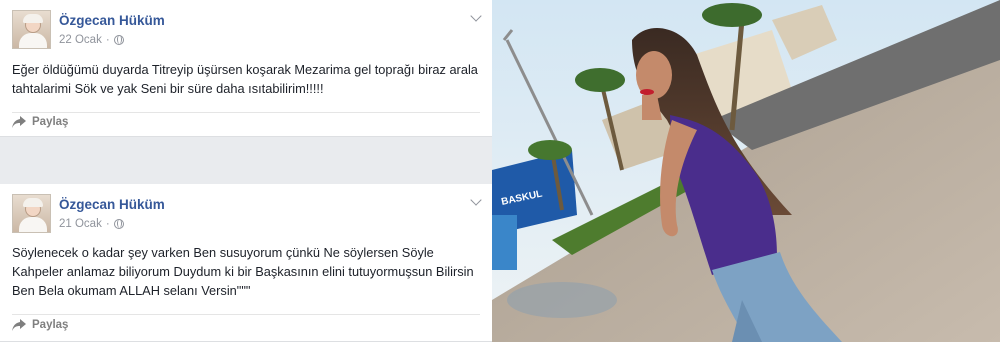 This screenshot has width=1000, height=342. I want to click on post-meta: Özgecan Hüküm 22 Ocak ·, so click(112, 29).